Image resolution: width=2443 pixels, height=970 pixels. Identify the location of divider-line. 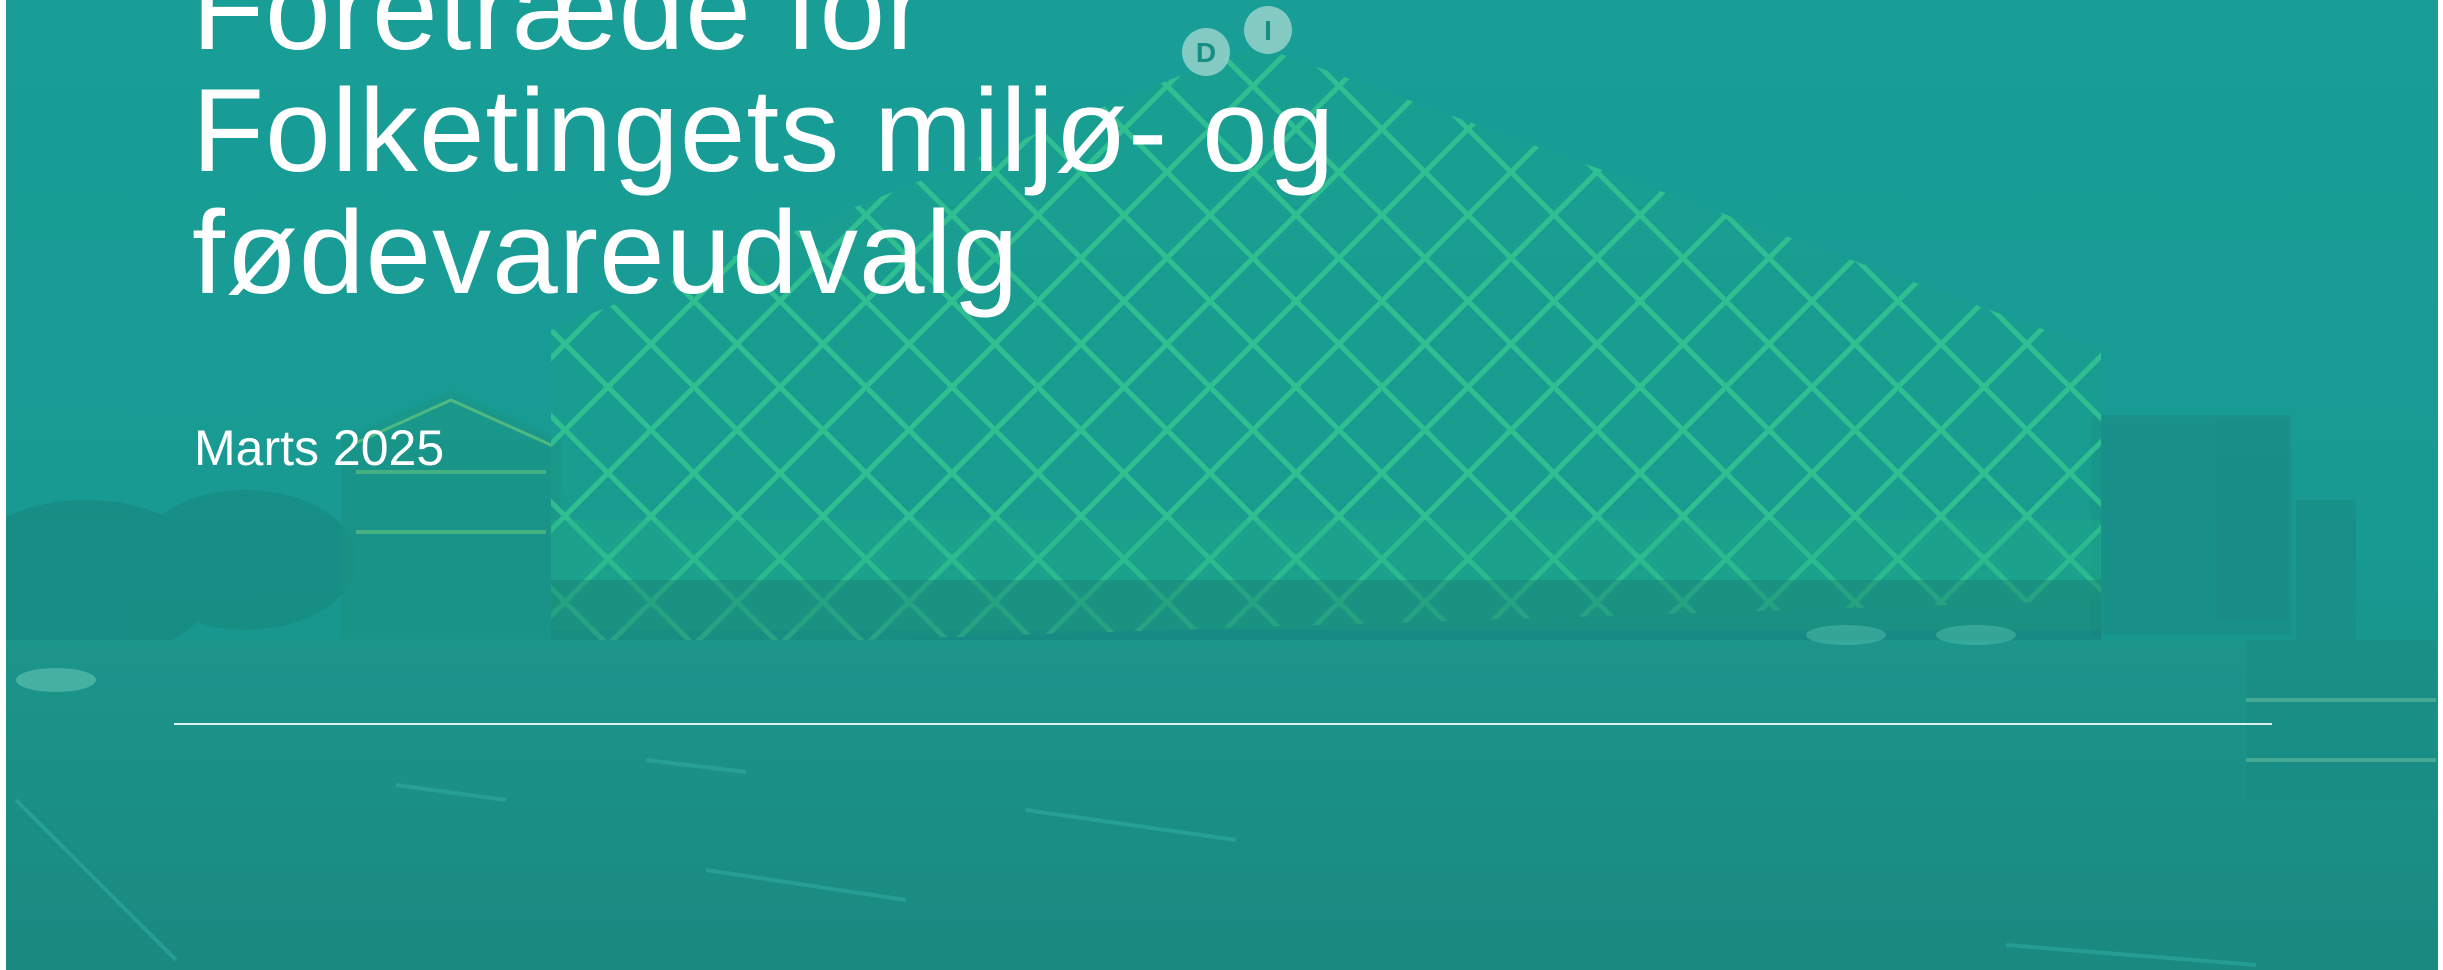
(1223, 724).